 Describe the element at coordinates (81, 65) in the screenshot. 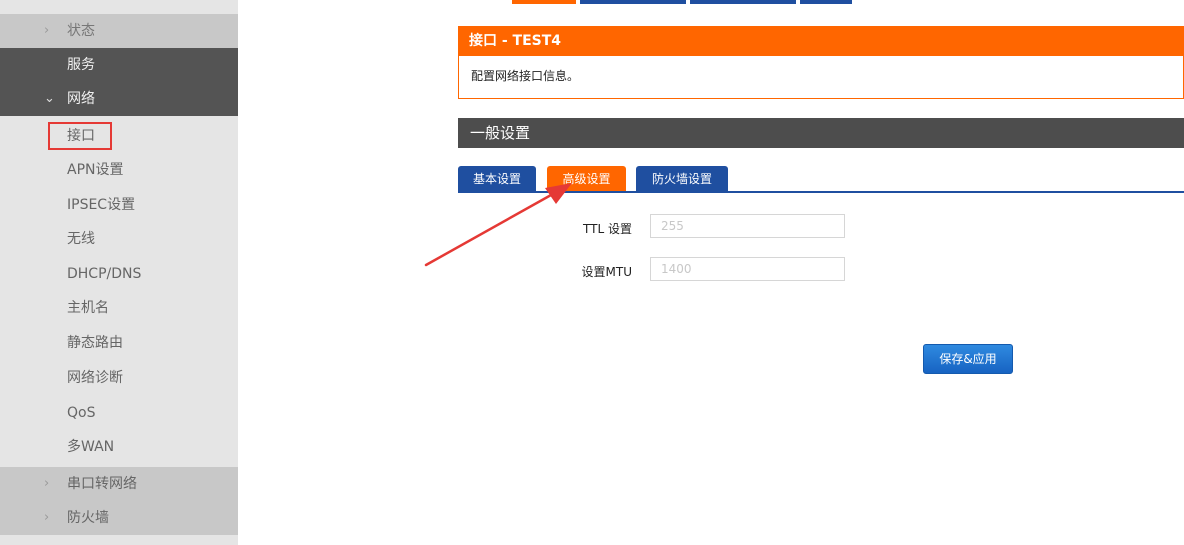

I see `sidebar-item-label: 服务` at that location.